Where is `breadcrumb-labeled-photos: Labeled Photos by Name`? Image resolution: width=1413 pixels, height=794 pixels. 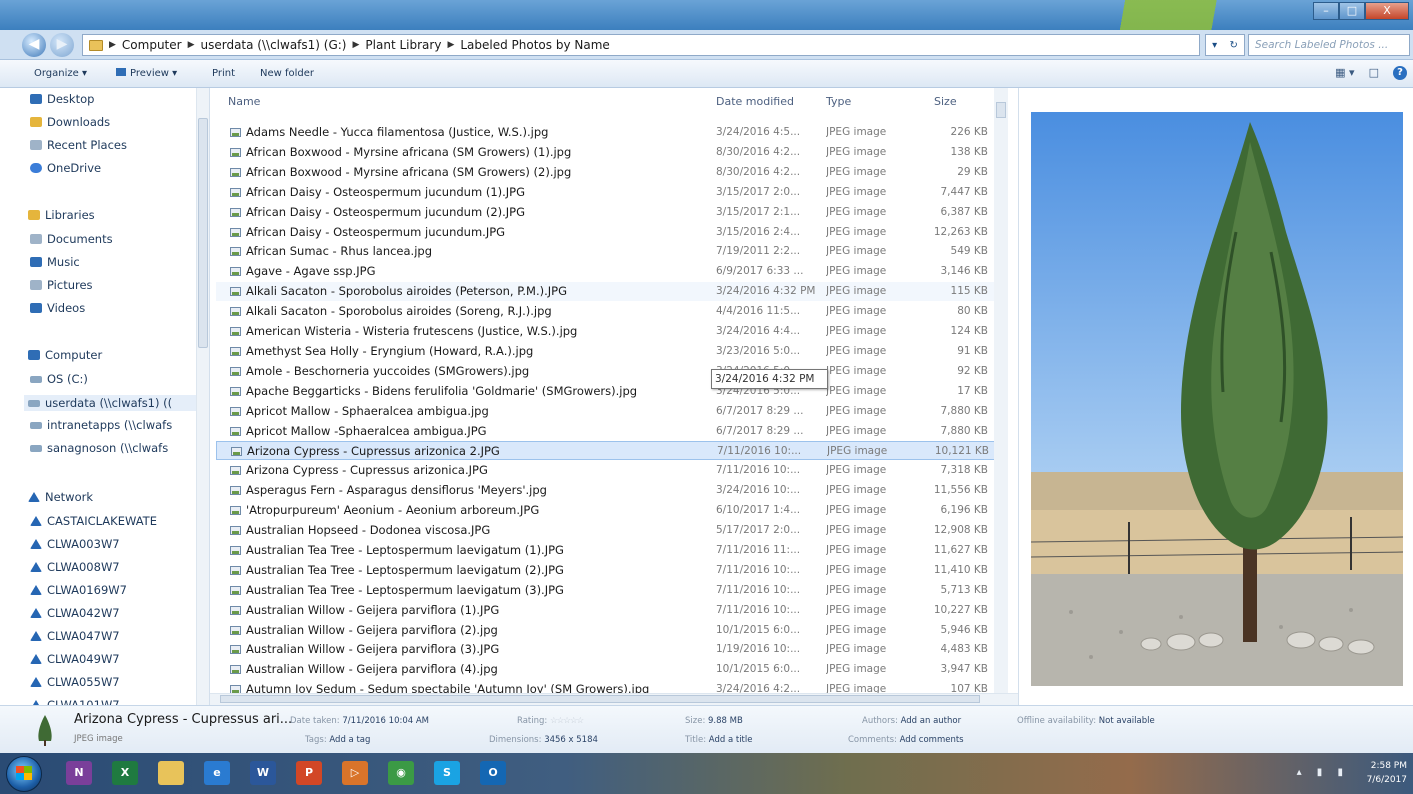 breadcrumb-labeled-photos: Labeled Photos by Name is located at coordinates (534, 45).